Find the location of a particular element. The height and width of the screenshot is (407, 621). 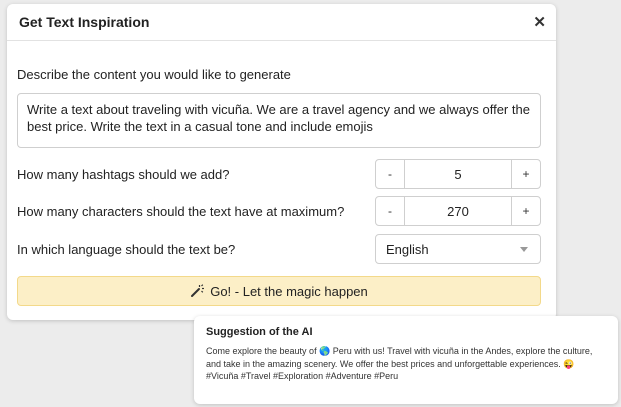

language-select: English is located at coordinates (458, 249).